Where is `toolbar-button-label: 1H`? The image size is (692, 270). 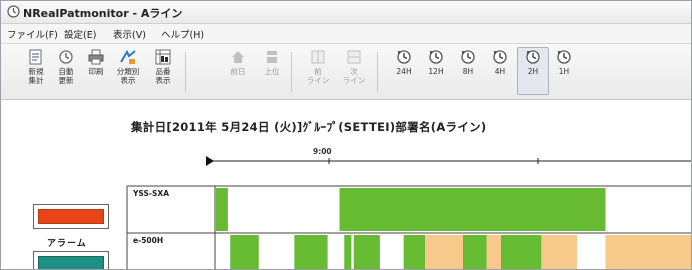
toolbar-button-label: 1H is located at coordinates (564, 71).